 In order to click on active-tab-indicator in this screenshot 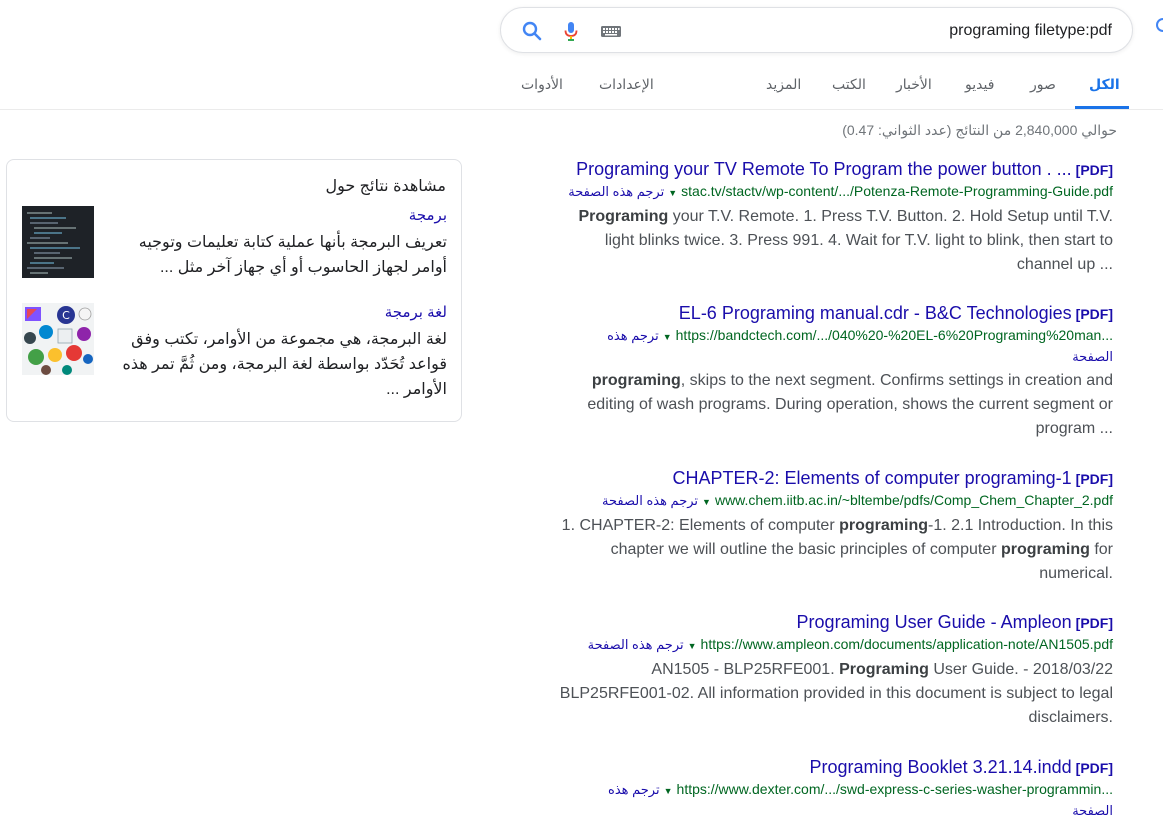, I will do `click(1102, 107)`.